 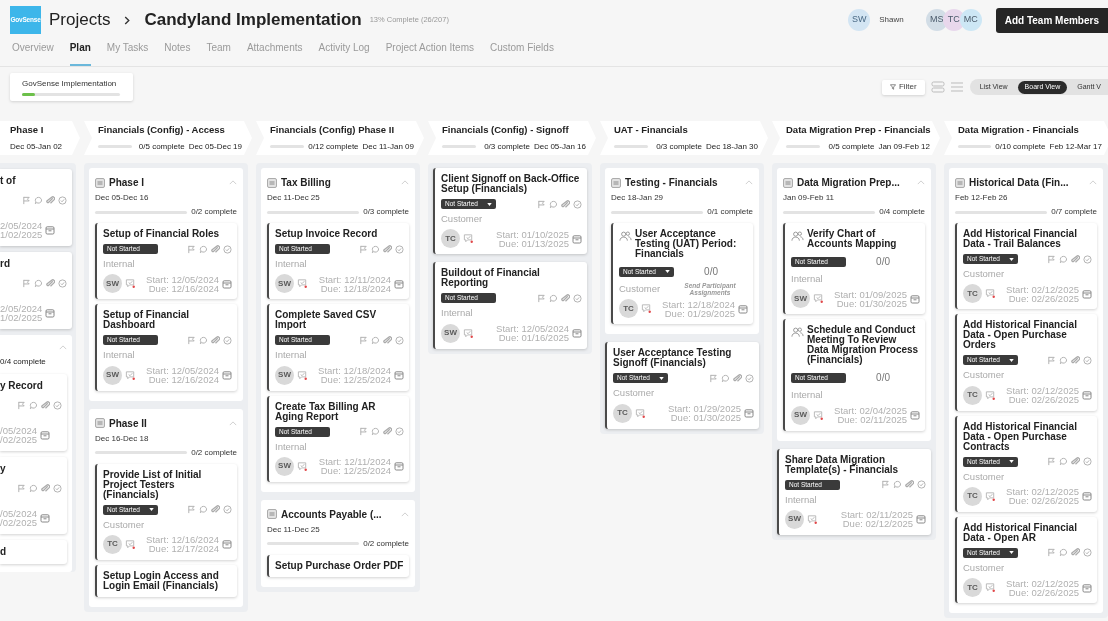 I want to click on task-card: t of 2/05/2024 1/02/2025, so click(x=36, y=207).